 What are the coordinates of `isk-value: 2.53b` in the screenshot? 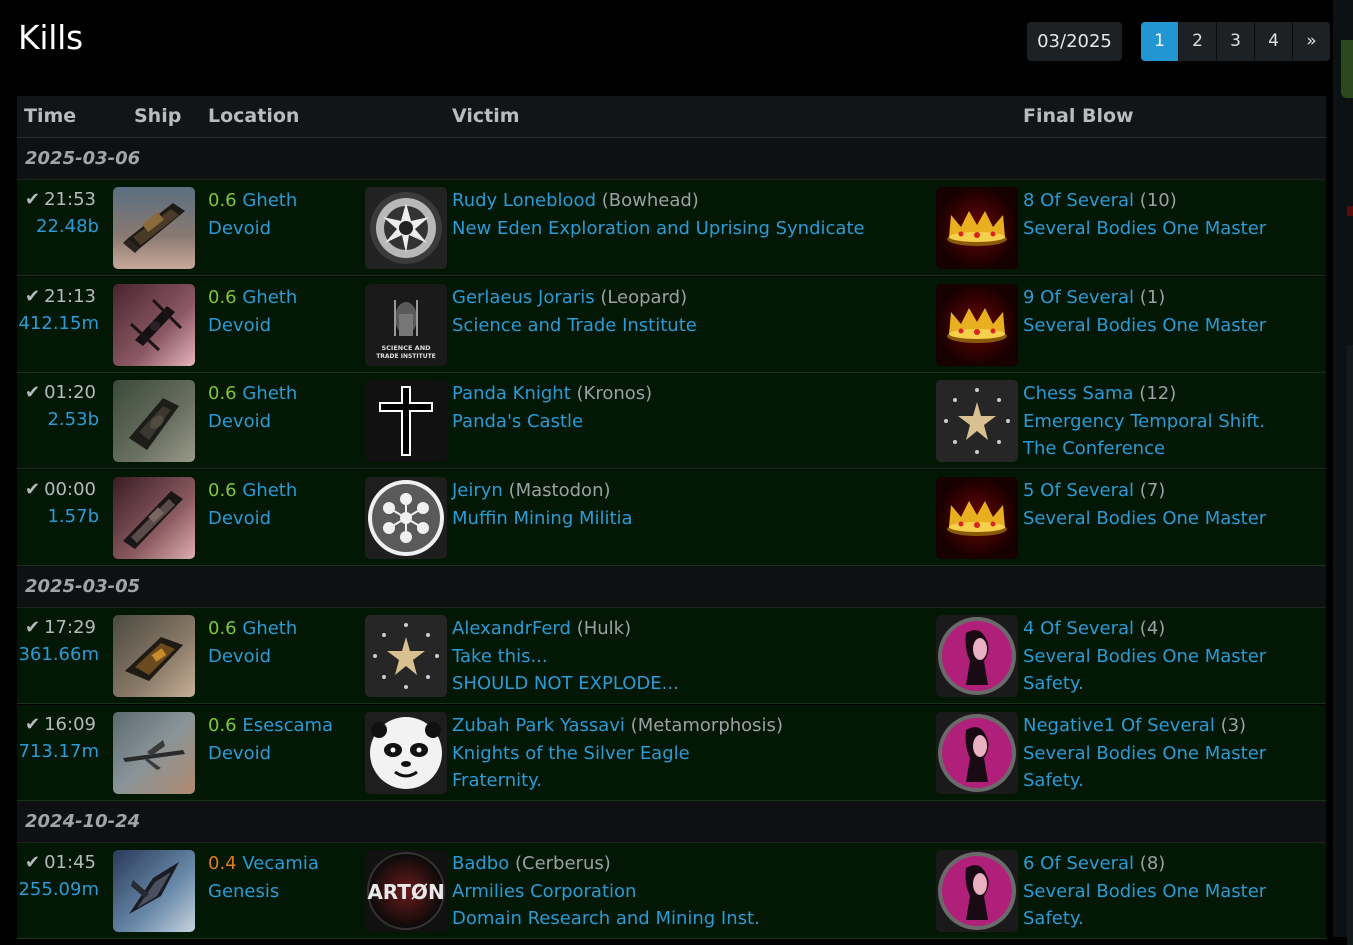 It's located at (73, 419).